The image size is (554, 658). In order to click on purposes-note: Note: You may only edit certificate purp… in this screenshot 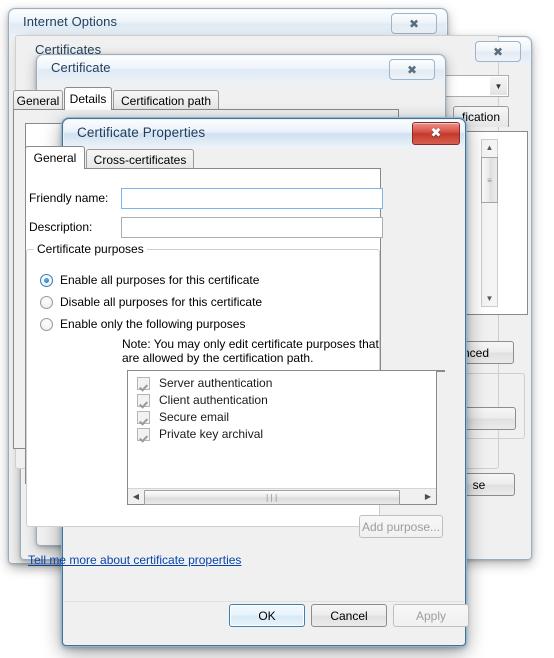, I will do `click(250, 351)`.